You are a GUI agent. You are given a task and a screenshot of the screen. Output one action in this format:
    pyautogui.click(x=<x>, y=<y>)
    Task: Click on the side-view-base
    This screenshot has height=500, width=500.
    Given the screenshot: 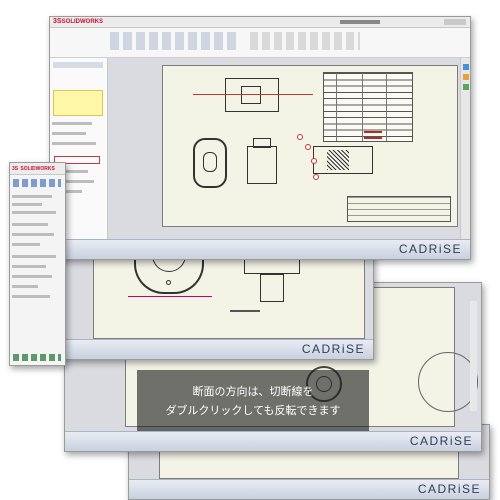 What is the action you would take?
    pyautogui.click(x=272, y=288)
    